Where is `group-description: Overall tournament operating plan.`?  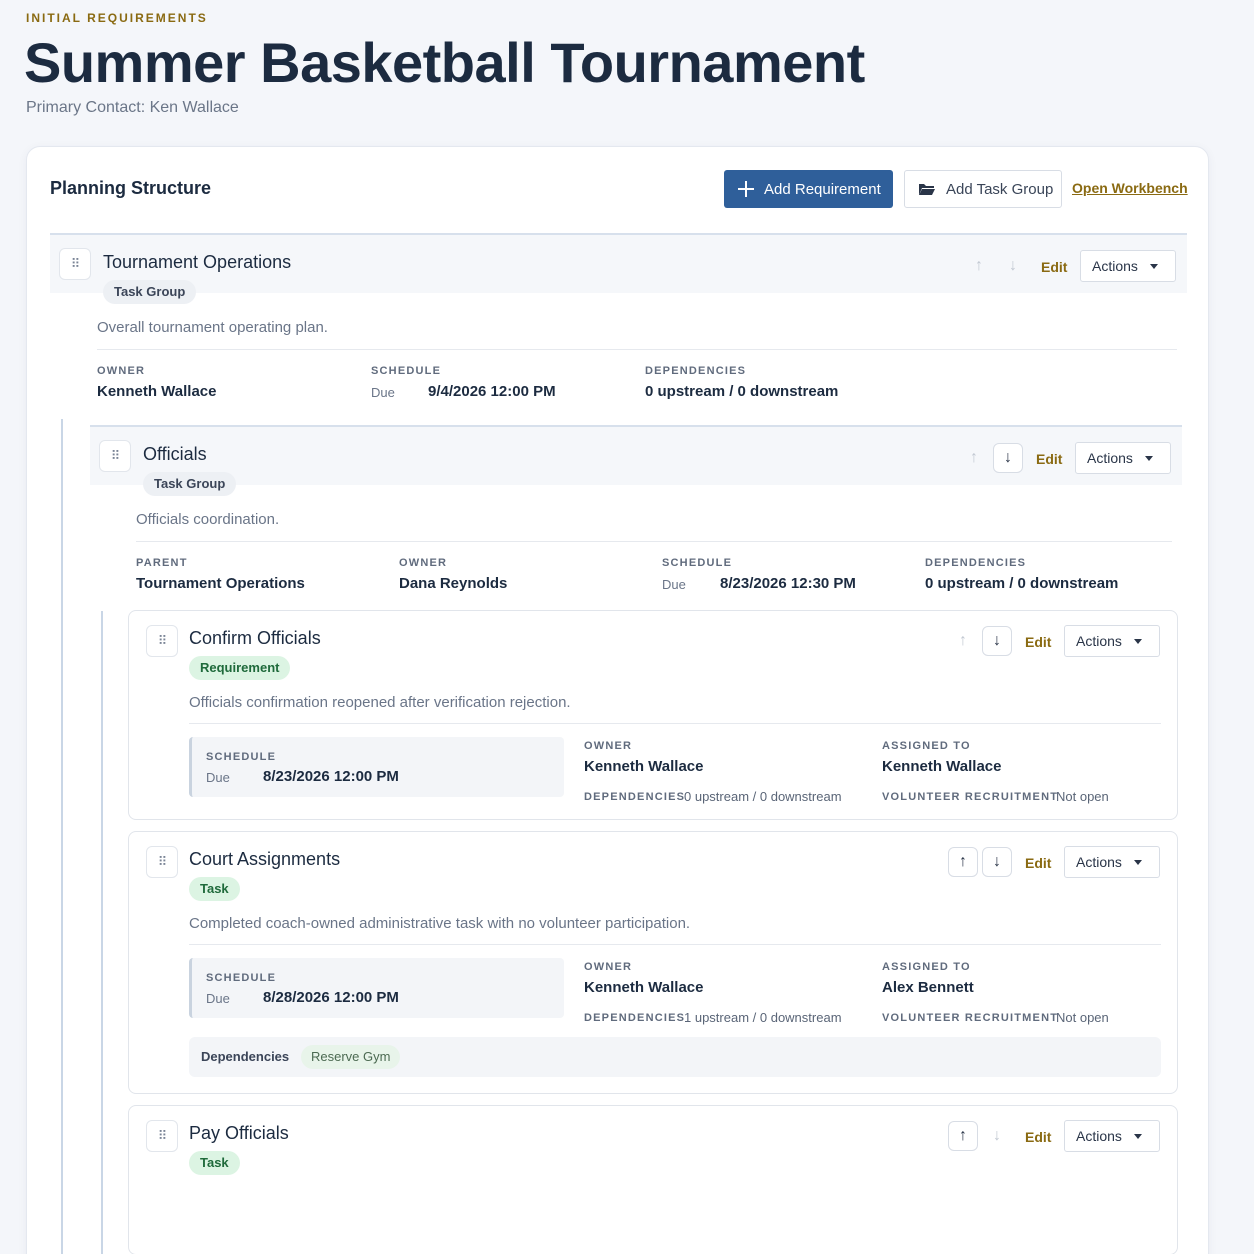
group-description: Overall tournament operating plan. is located at coordinates (212, 327).